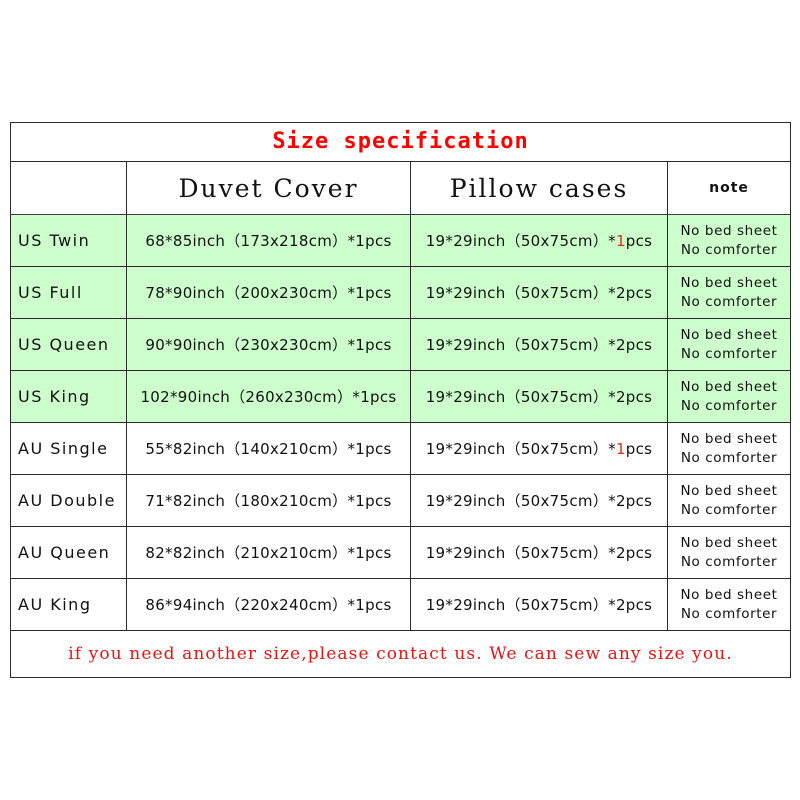 The width and height of the screenshot is (800, 800). I want to click on column-header-row: Duvet Cover Pillow cases note, so click(401, 188).